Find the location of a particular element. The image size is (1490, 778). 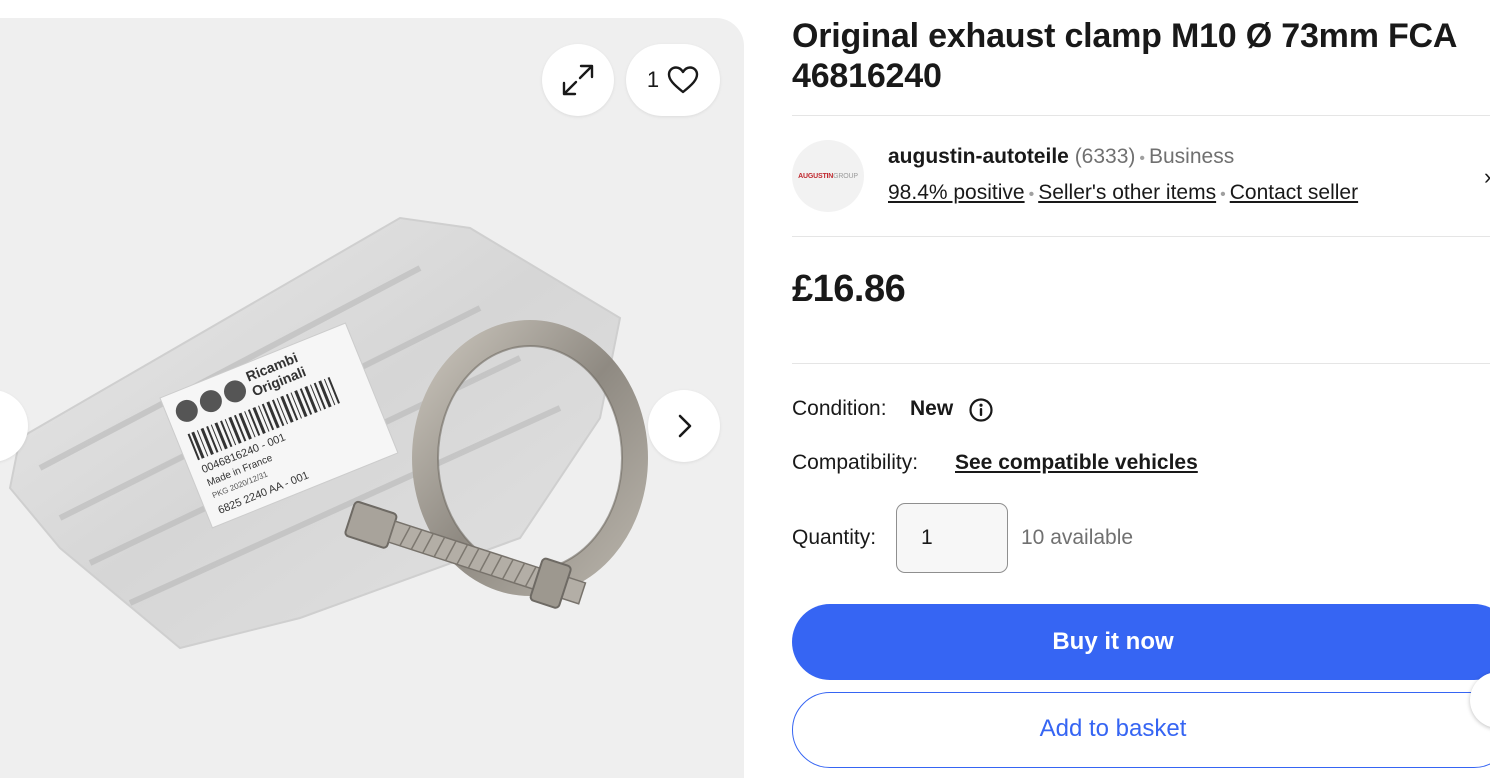

seller-info: augustin-autoteile (6333) • Business is located at coordinates (1061, 156).